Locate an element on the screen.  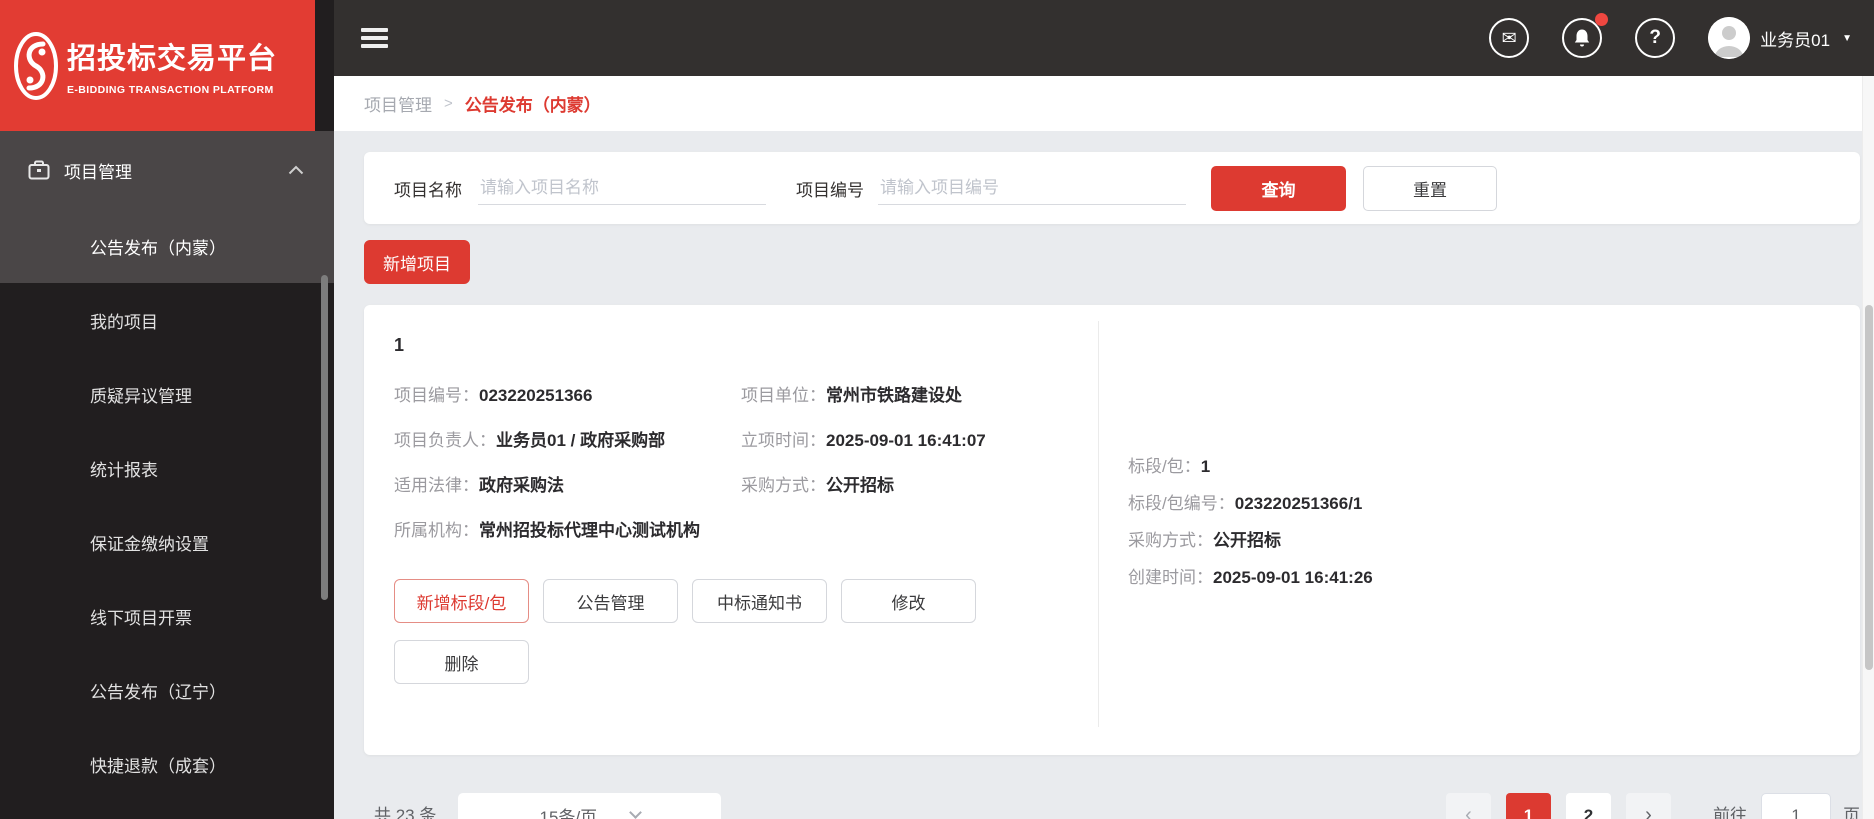
brand-title: 招投标交易平台 is located at coordinates (172, 59).